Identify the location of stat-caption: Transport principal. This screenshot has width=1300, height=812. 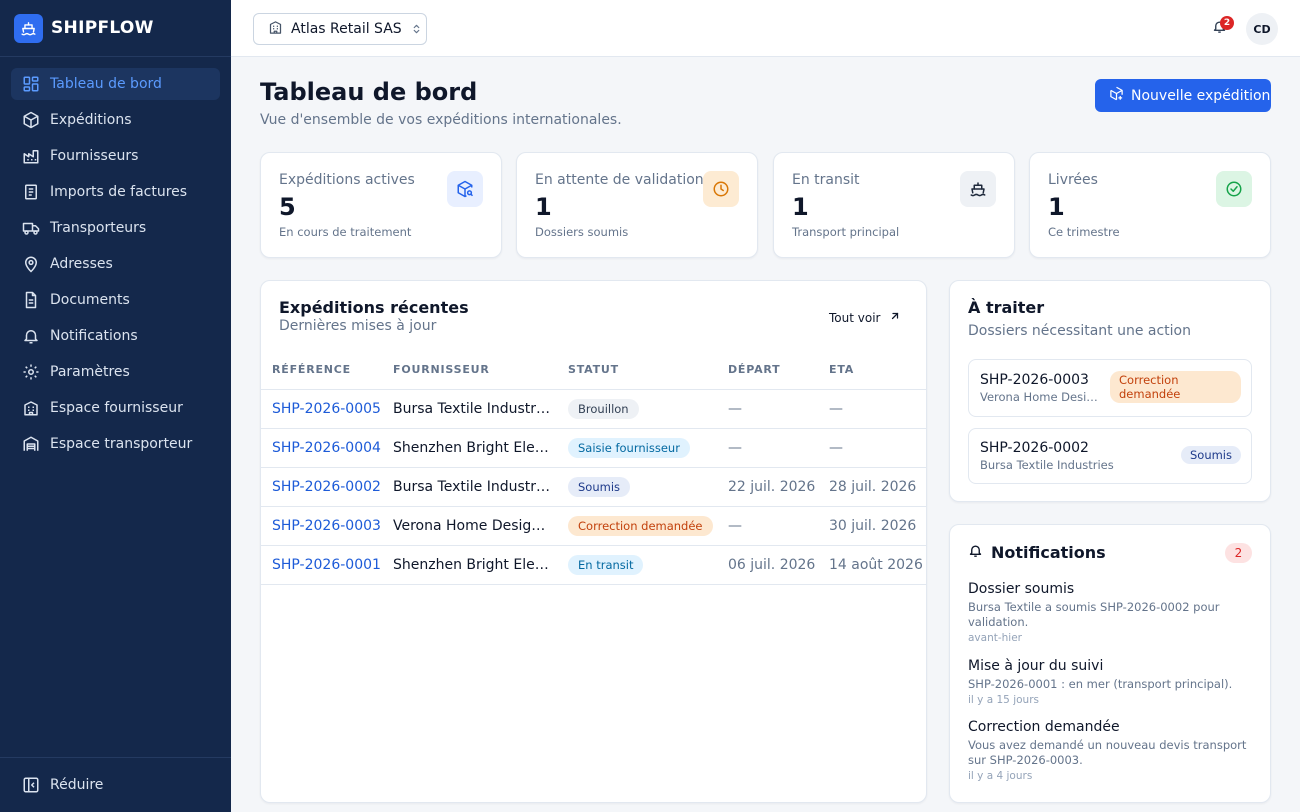
(846, 232).